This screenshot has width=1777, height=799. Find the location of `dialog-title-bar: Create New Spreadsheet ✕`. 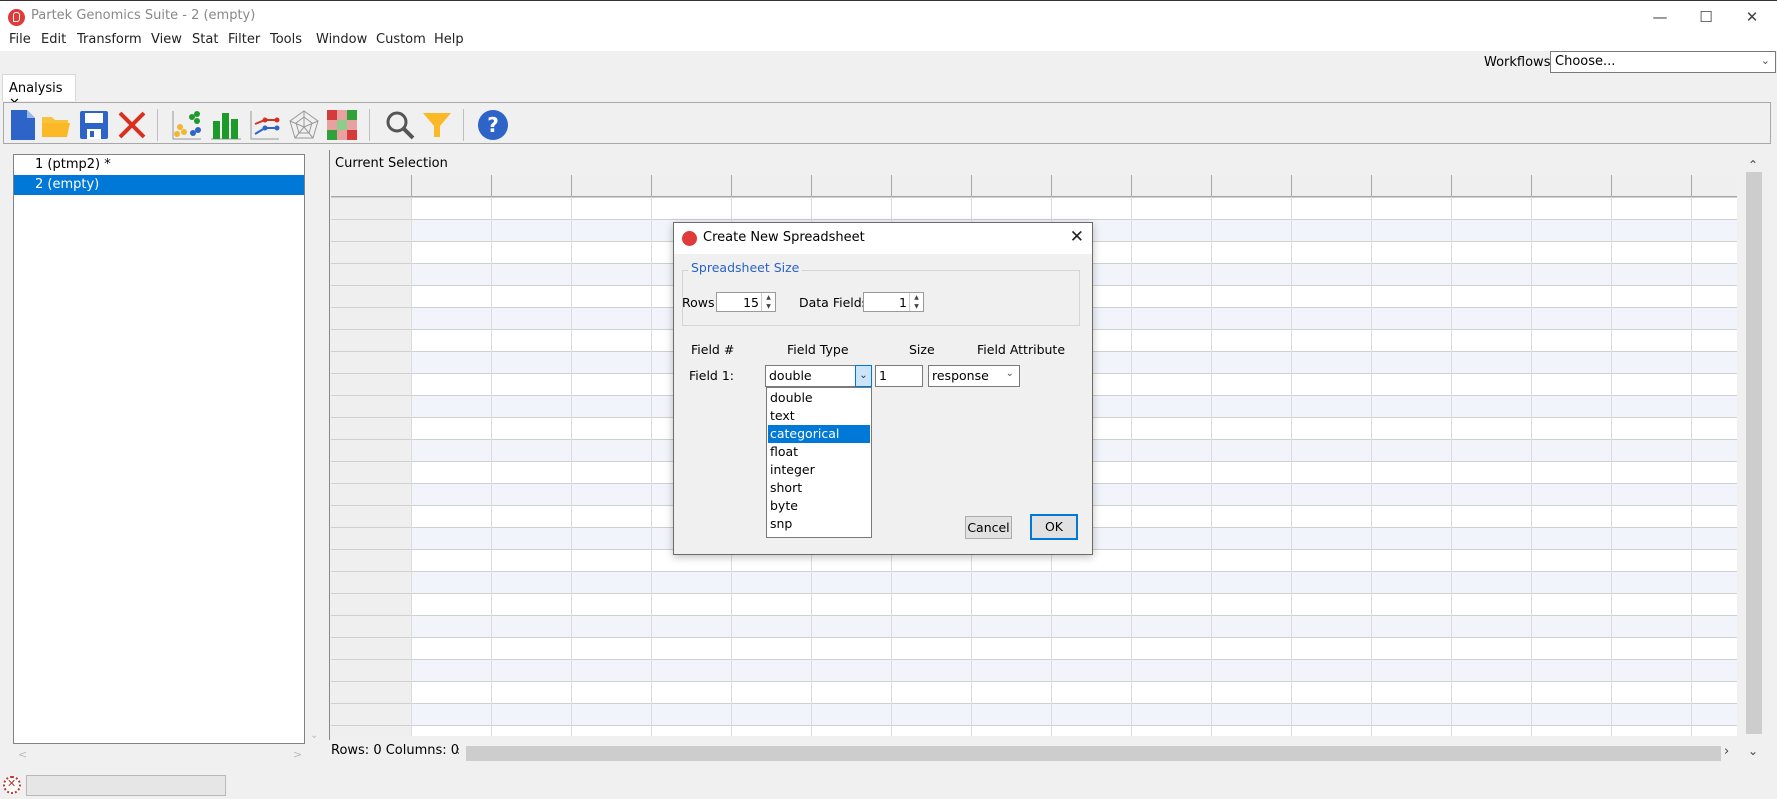

dialog-title-bar: Create New Spreadsheet ✕ is located at coordinates (883, 238).